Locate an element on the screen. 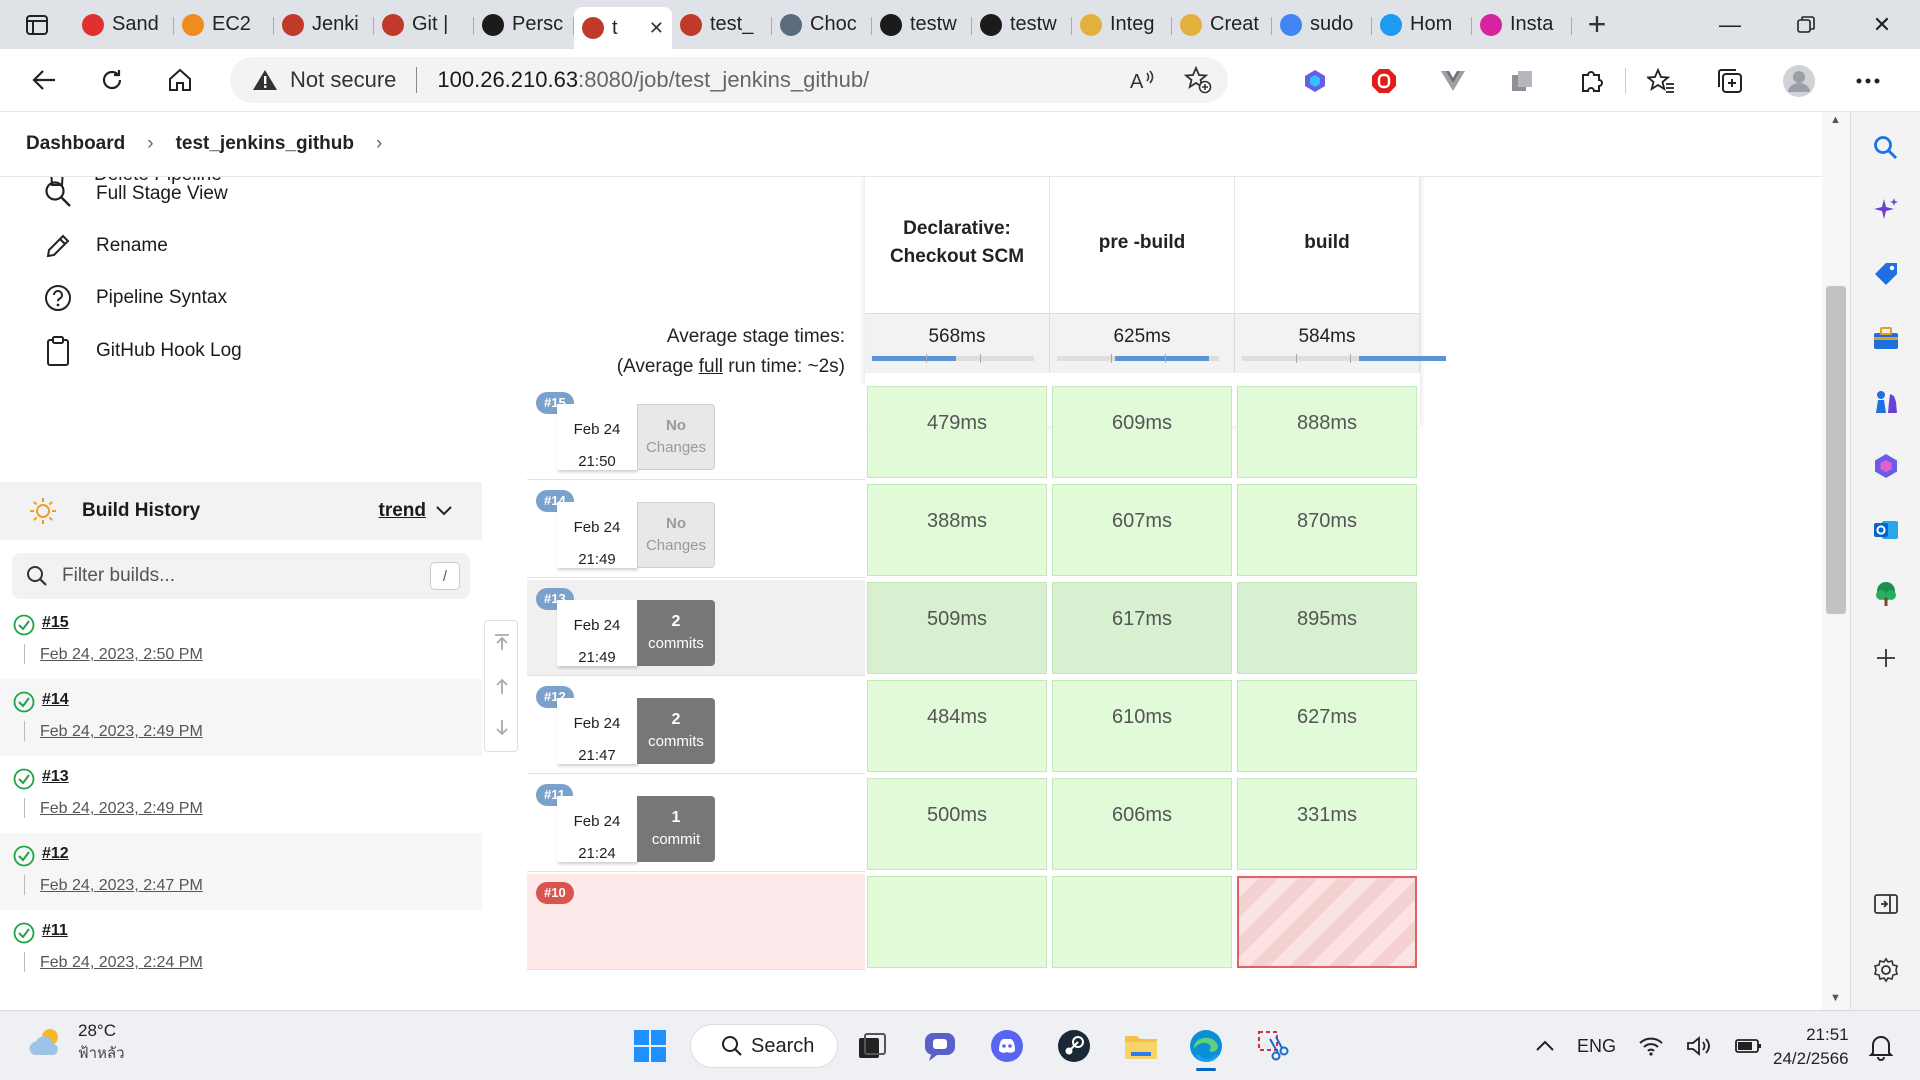  tab-actions-button is located at coordinates (37, 24).